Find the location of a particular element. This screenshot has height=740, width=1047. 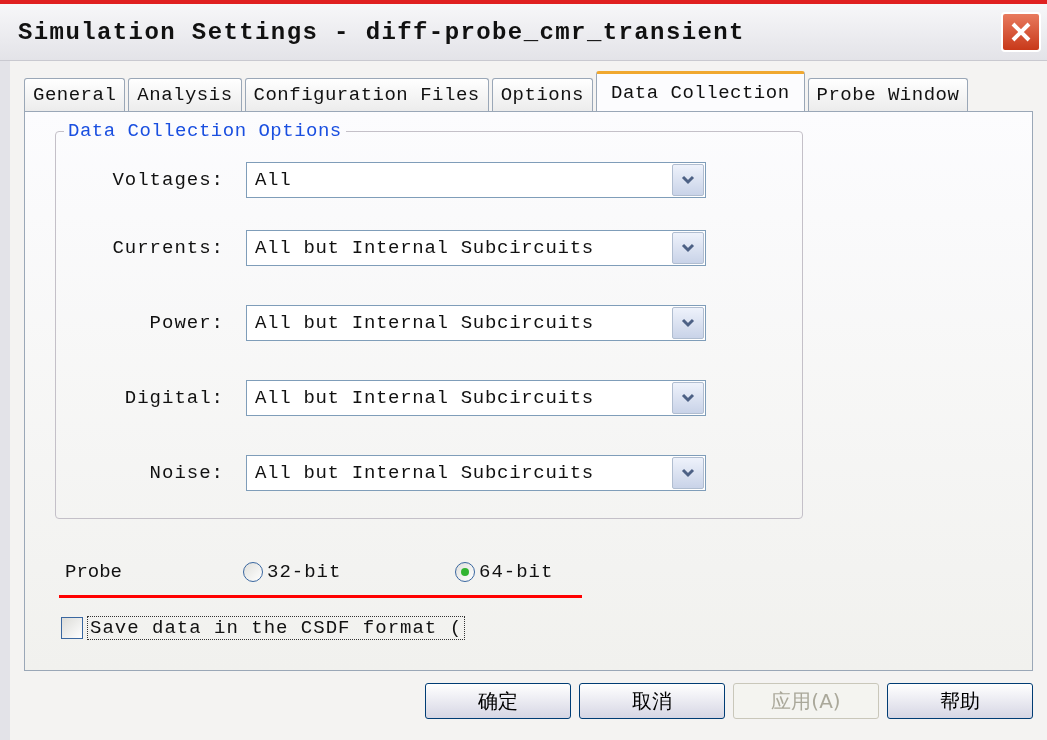

radio-option: 32-bit is located at coordinates (349, 572).